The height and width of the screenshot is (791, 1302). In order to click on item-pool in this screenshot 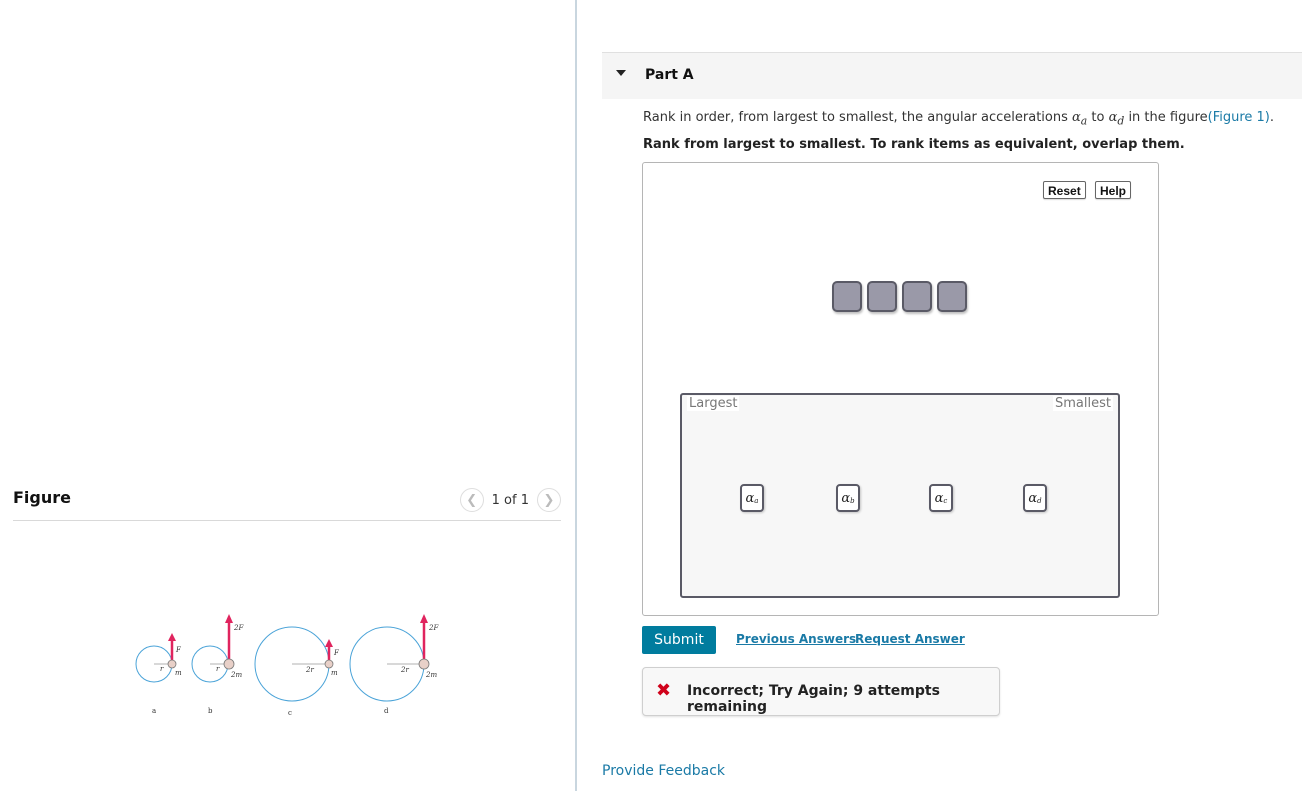, I will do `click(899, 296)`.